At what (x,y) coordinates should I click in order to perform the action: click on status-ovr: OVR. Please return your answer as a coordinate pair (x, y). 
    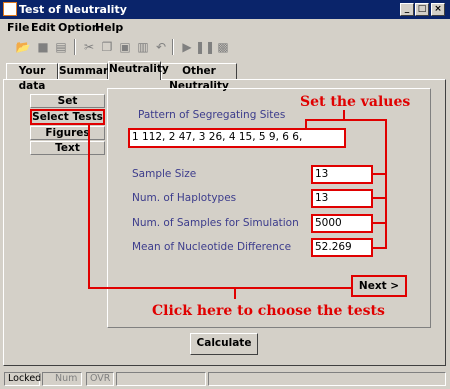
    Looking at the image, I should click on (100, 379).